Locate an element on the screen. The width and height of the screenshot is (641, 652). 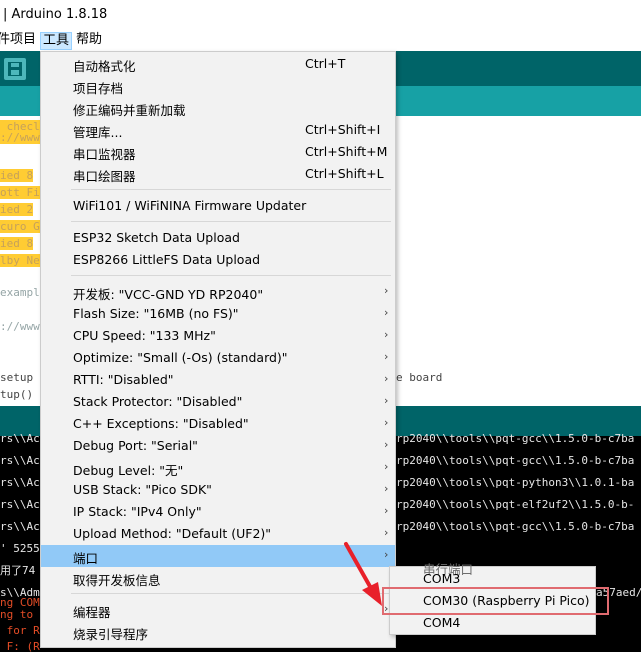
menu-item-flash-size: Flash Size: "16MB (no FS)" › is located at coordinates (218, 314).